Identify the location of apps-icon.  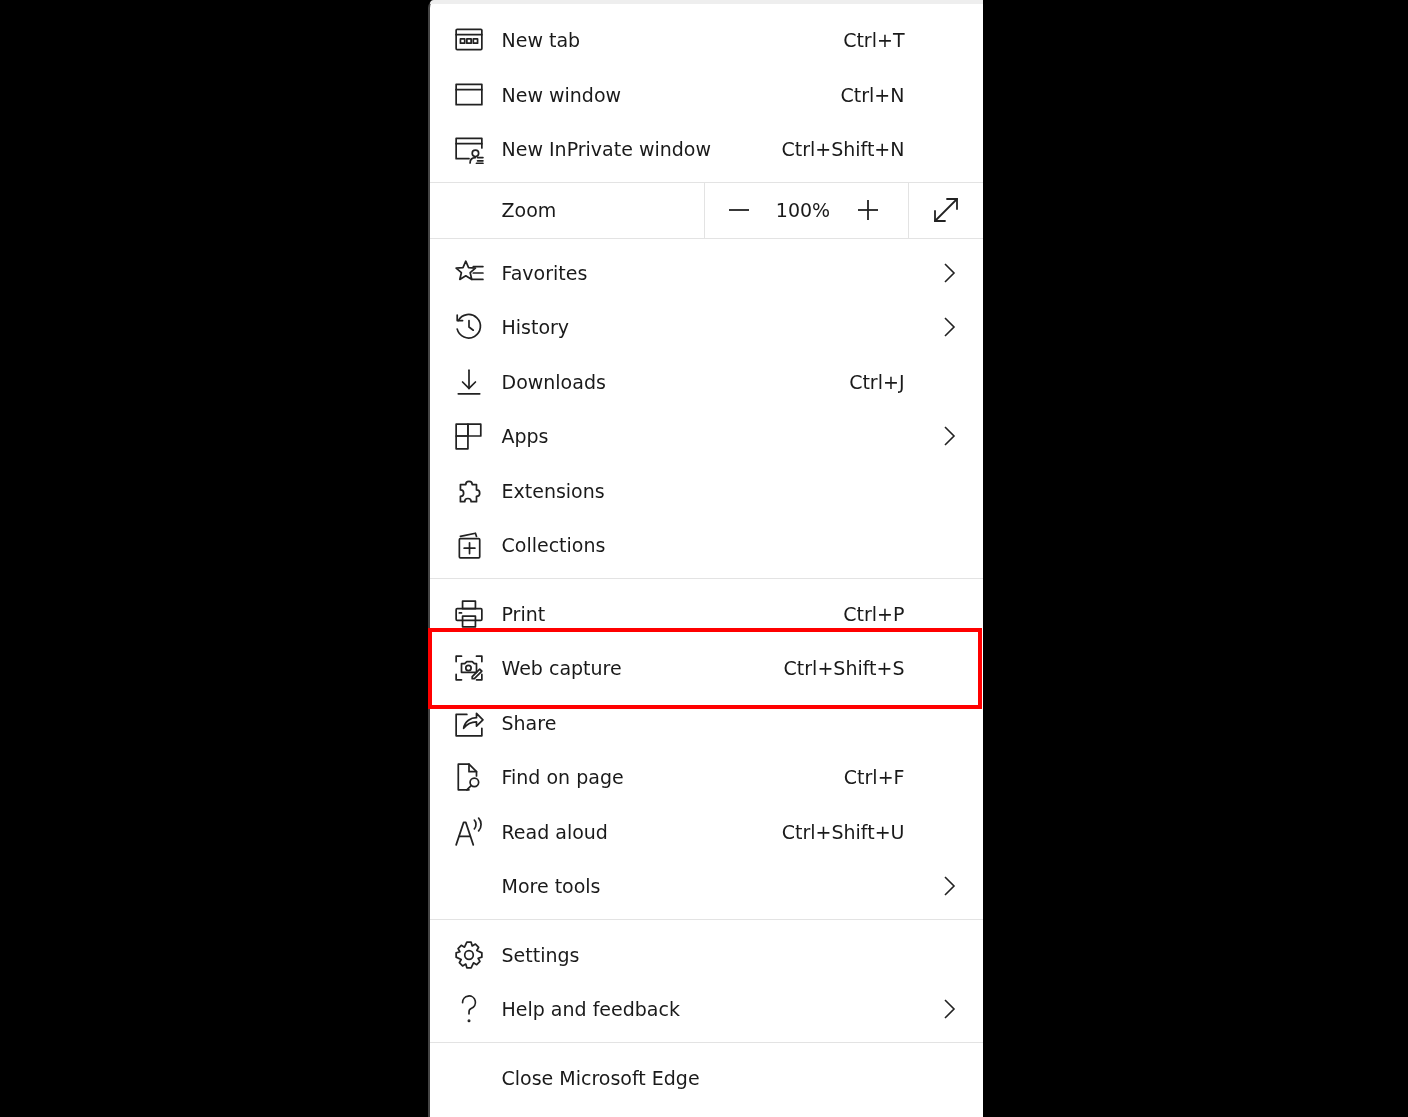
(468, 436).